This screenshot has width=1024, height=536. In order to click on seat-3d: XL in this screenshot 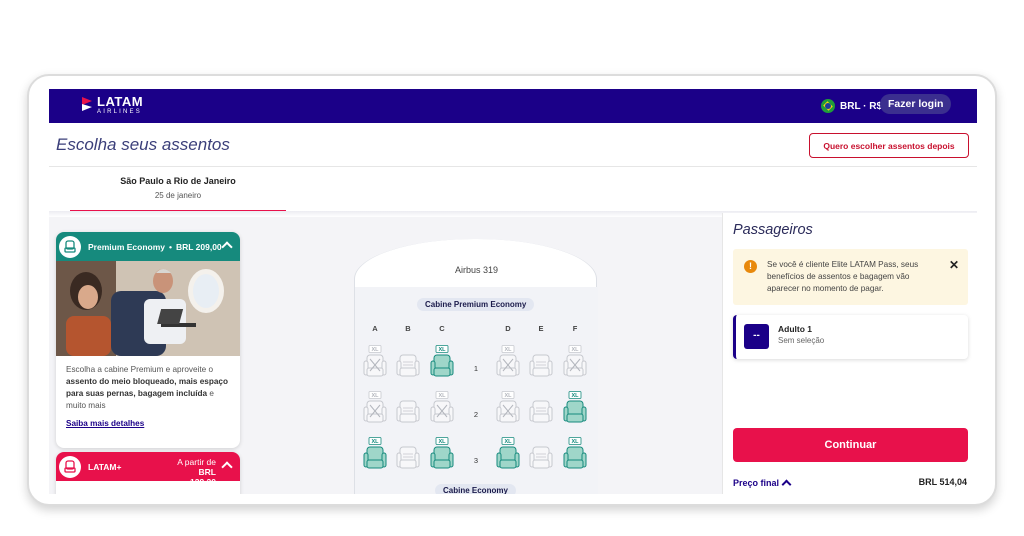, I will do `click(508, 454)`.